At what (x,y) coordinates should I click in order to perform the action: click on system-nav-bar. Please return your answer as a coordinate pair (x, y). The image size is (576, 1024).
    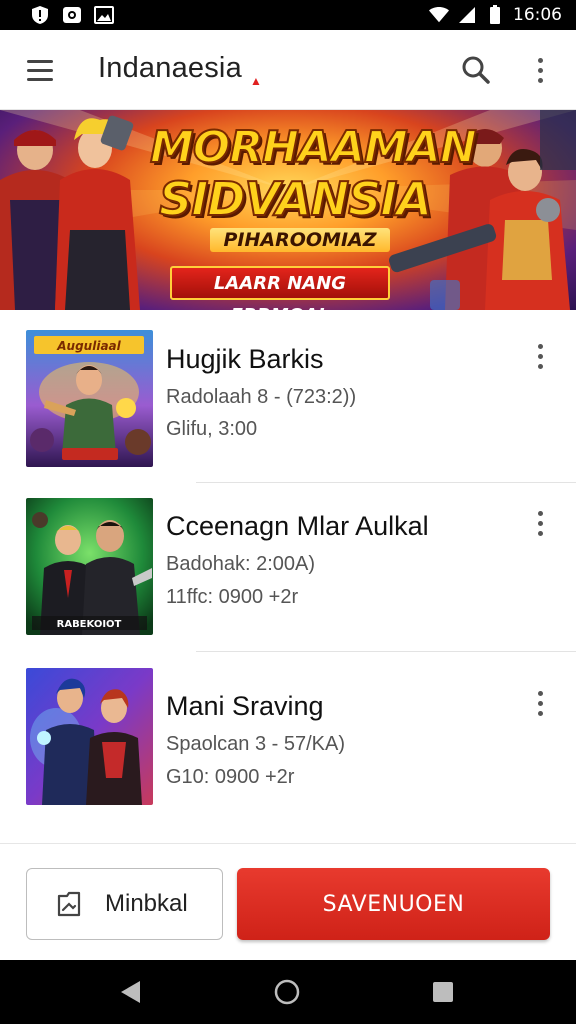
    Looking at the image, I should click on (288, 992).